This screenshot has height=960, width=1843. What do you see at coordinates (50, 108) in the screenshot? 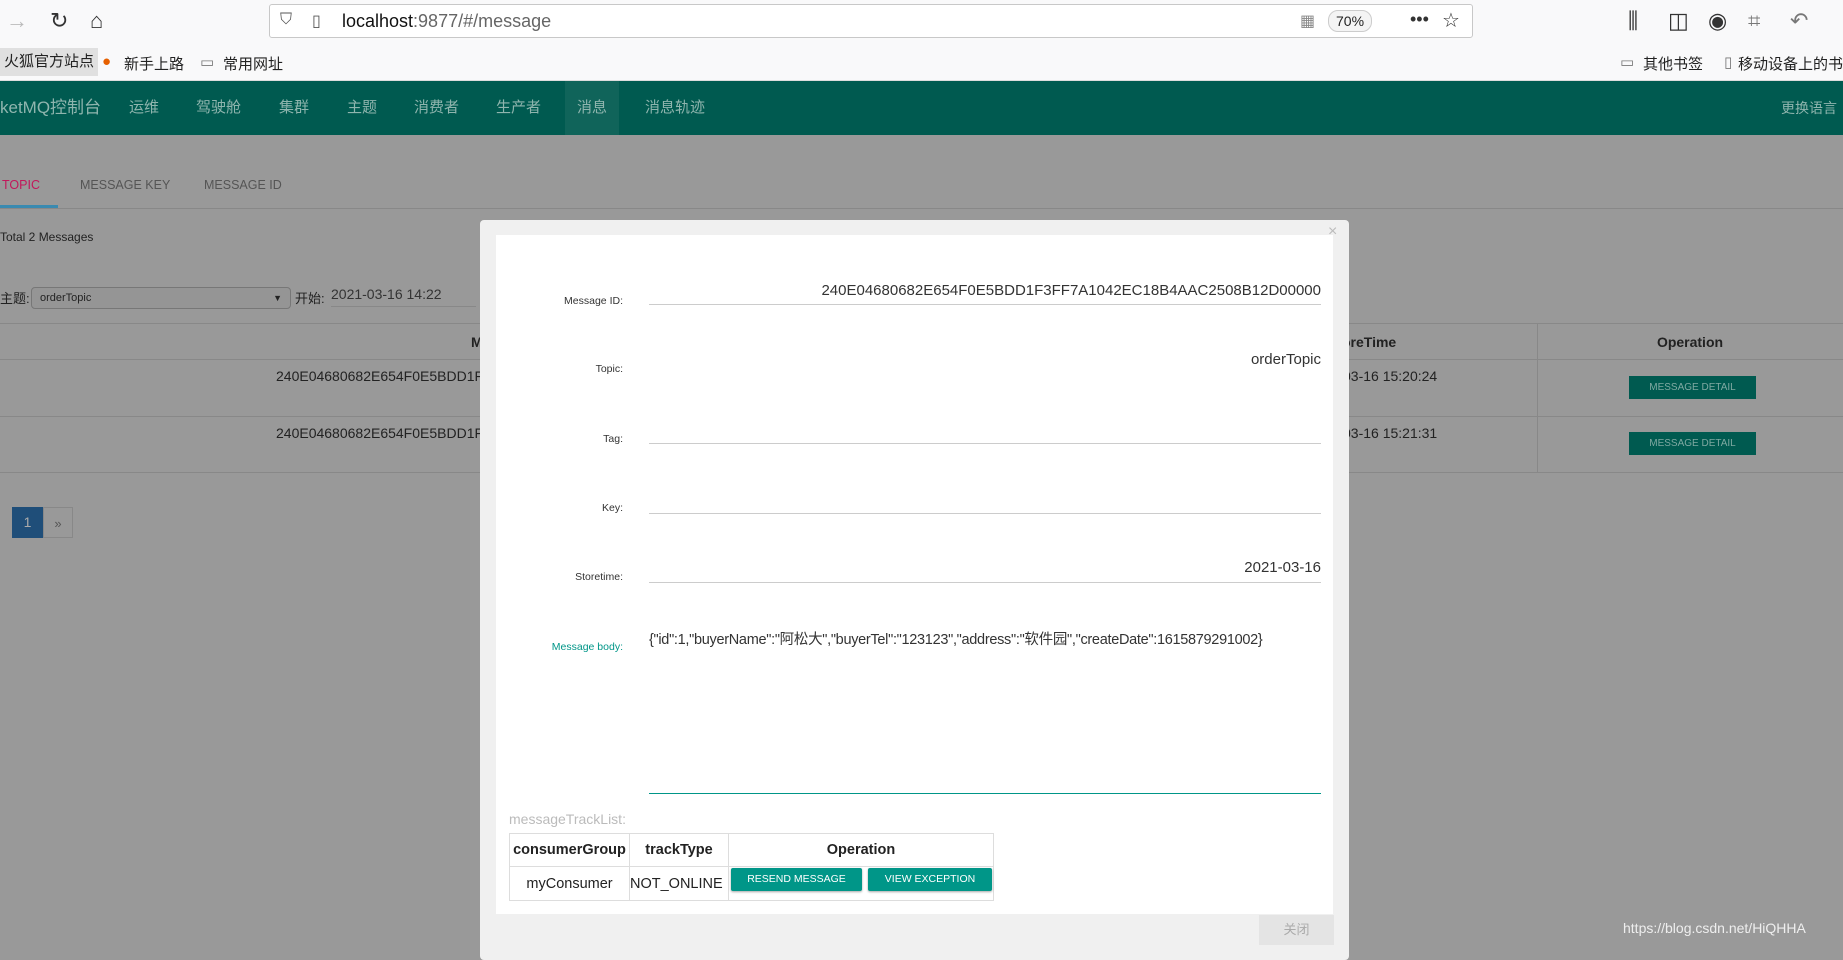
I see `brand: ketMQ控制台` at bounding box center [50, 108].